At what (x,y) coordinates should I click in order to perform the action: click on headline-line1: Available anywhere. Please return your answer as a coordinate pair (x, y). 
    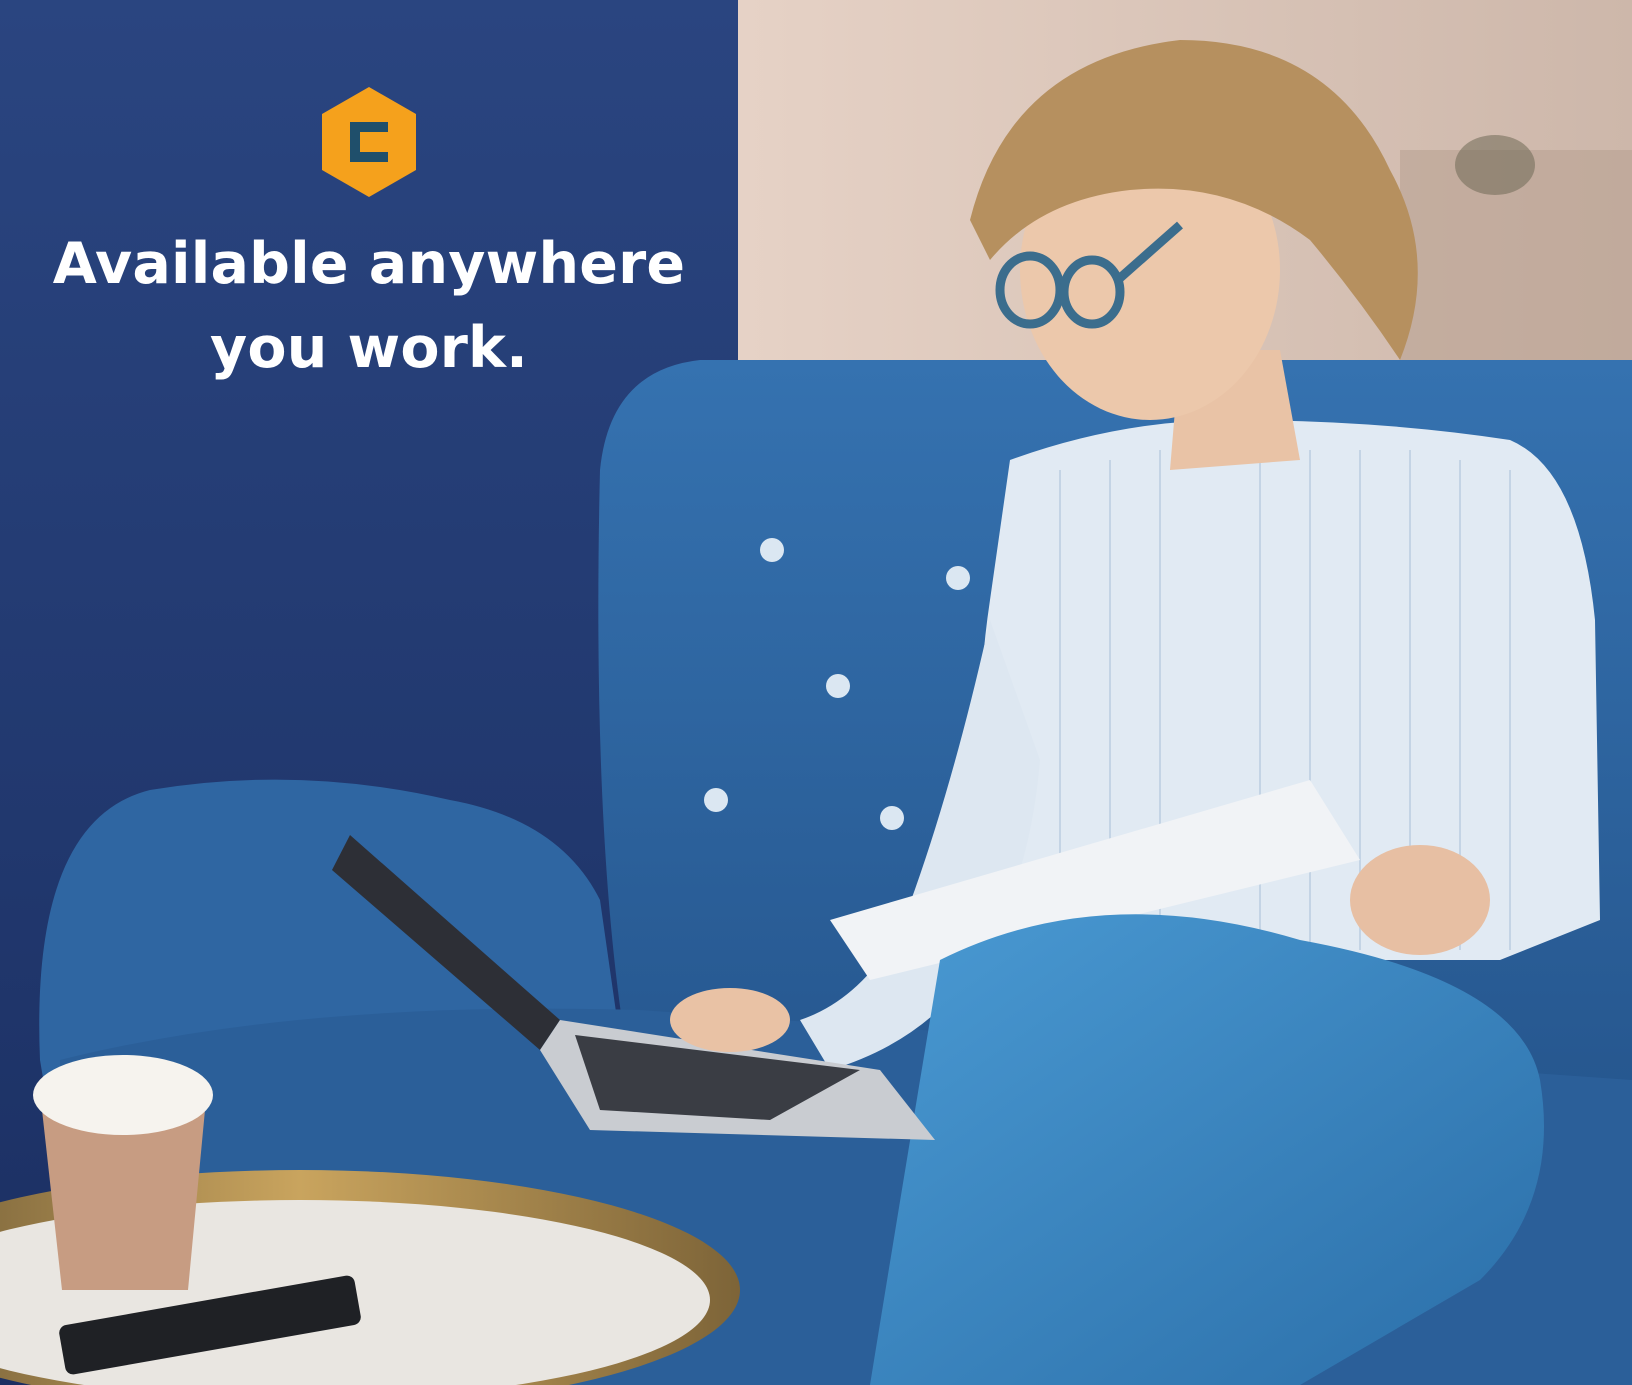
    Looking at the image, I should click on (369, 264).